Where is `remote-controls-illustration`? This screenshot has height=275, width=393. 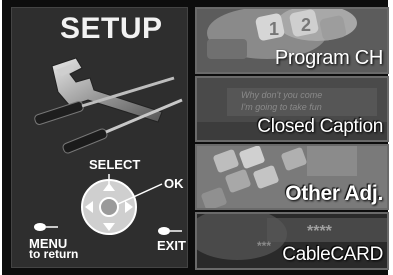 remote-controls-illustration is located at coordinates (108, 204).